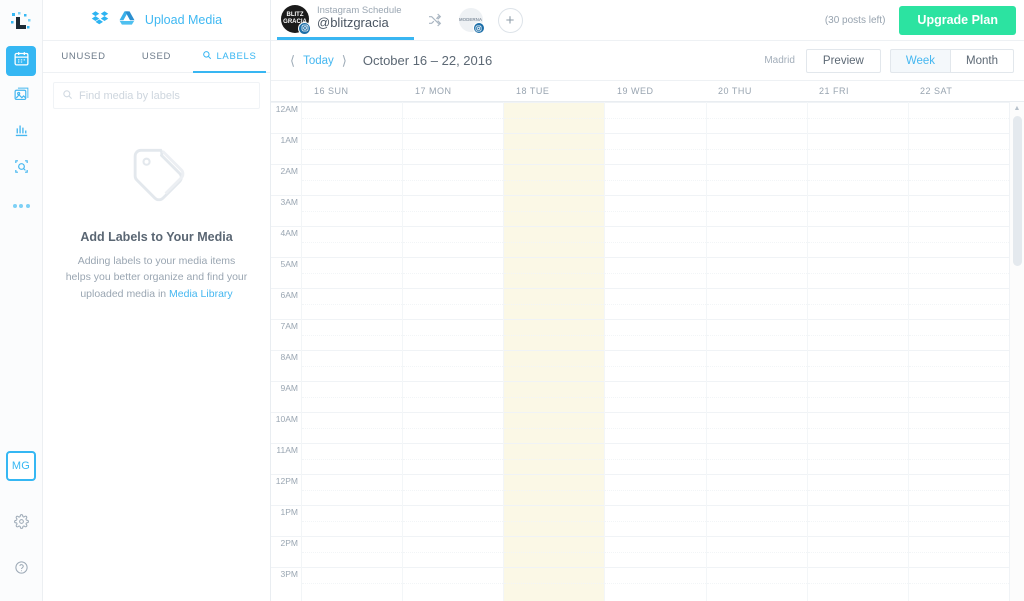  Describe the element at coordinates (286, 567) in the screenshot. I see `gutter-hour-line` at that location.